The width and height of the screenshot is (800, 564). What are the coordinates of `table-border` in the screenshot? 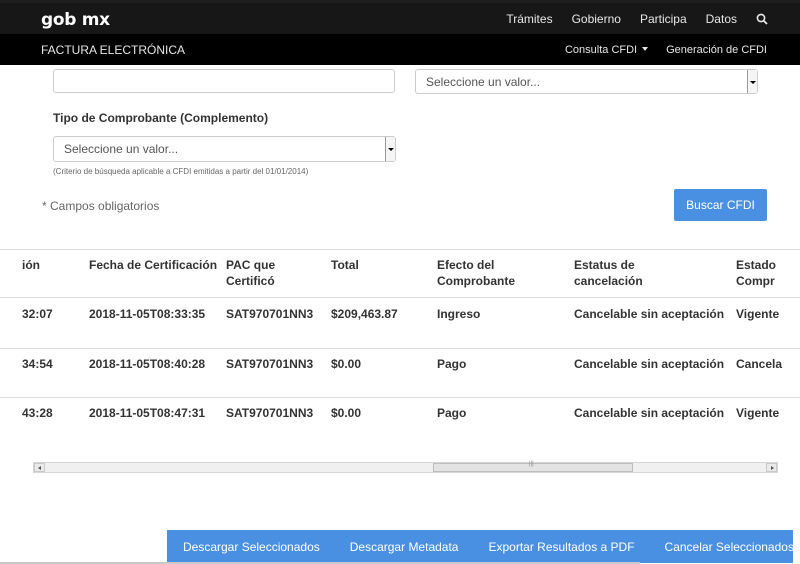 It's located at (400, 249).